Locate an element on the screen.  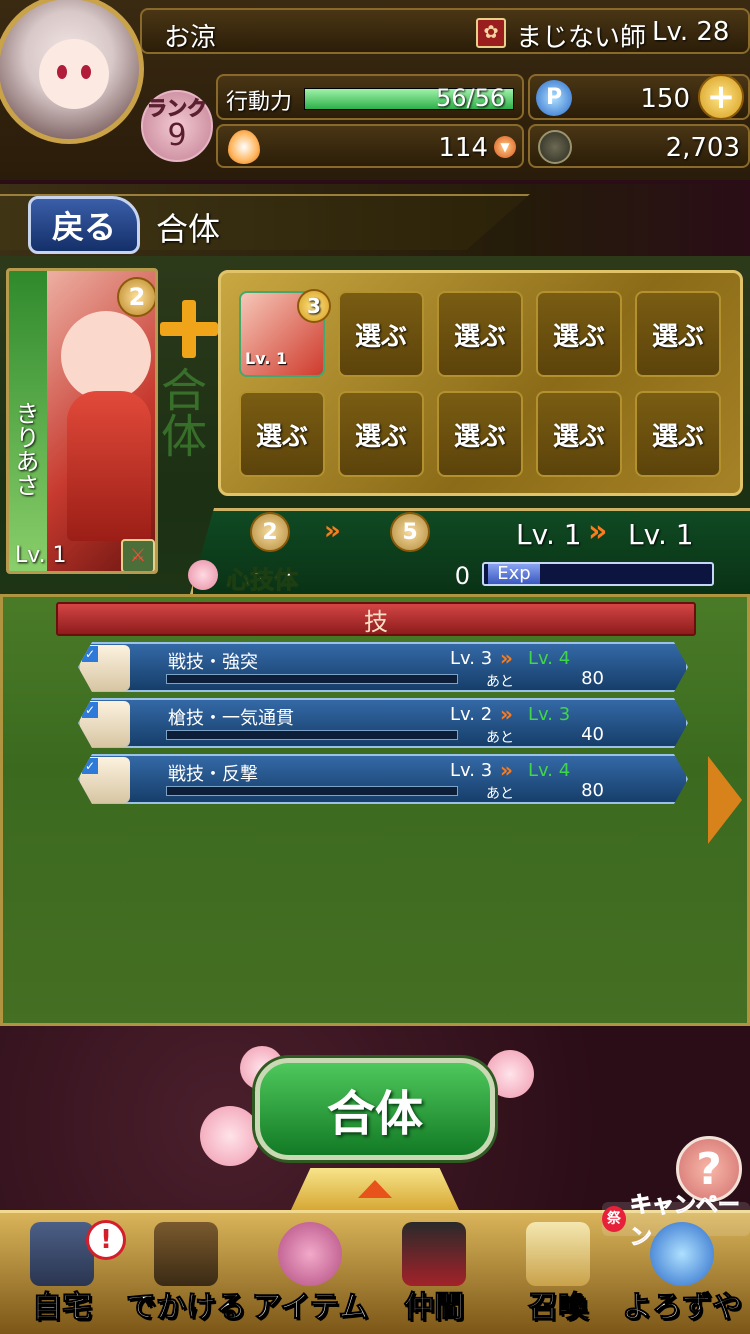
material-slot-3: 選ぶ is located at coordinates (480, 334).